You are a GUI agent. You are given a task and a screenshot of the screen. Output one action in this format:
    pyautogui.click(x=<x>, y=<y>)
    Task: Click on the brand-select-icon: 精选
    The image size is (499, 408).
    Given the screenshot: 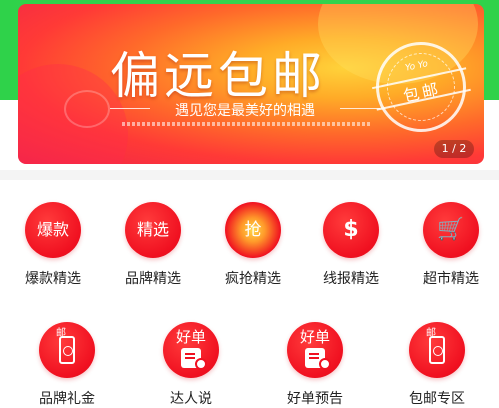 What is the action you would take?
    pyautogui.click(x=153, y=230)
    